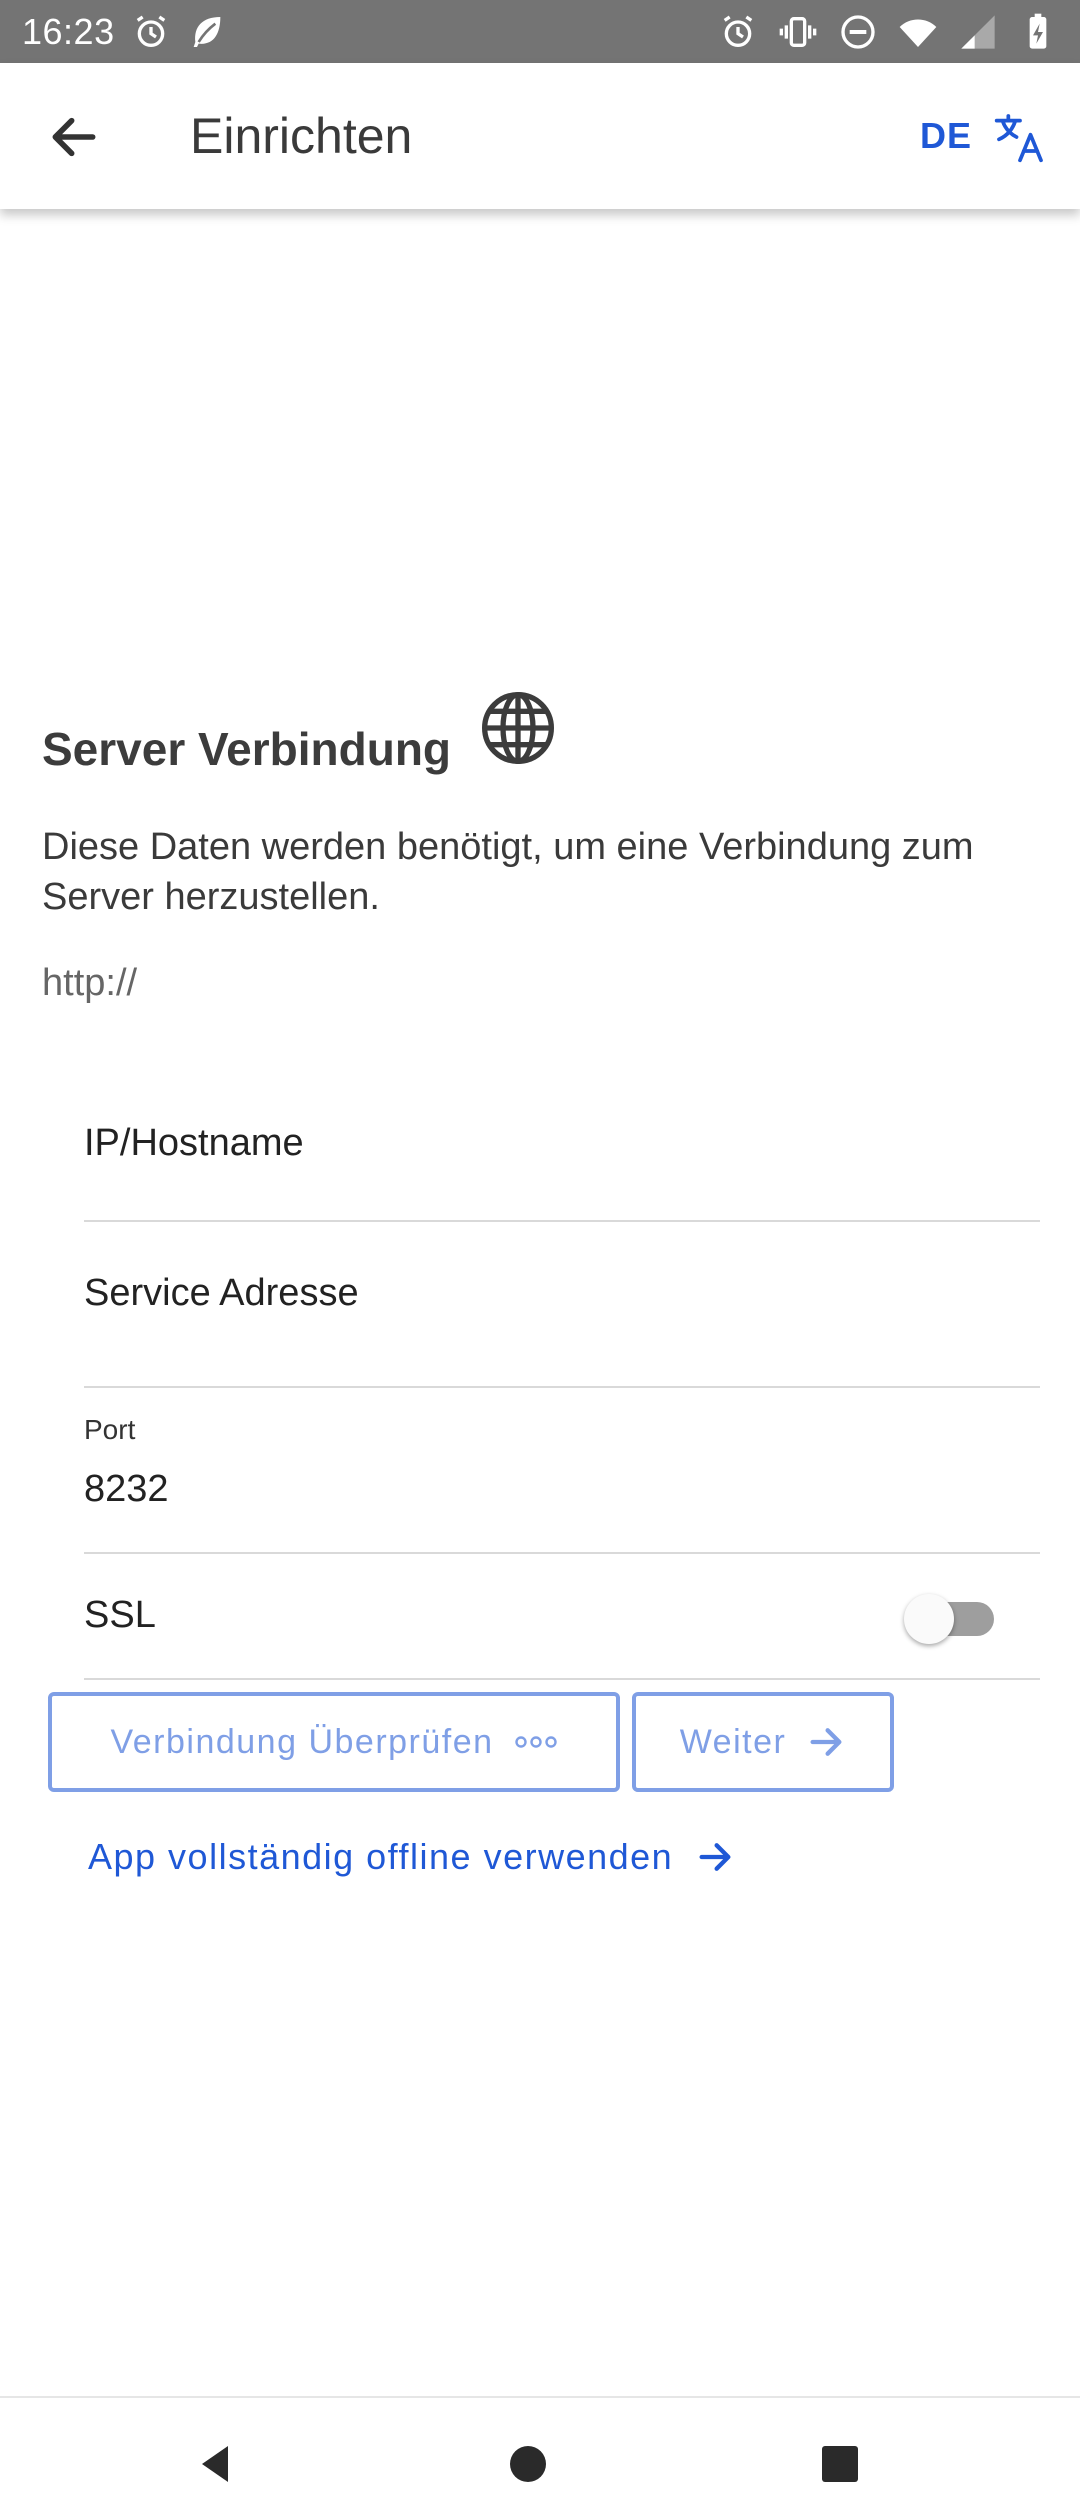 The height and width of the screenshot is (2520, 1080). I want to click on back-button, so click(74, 137).